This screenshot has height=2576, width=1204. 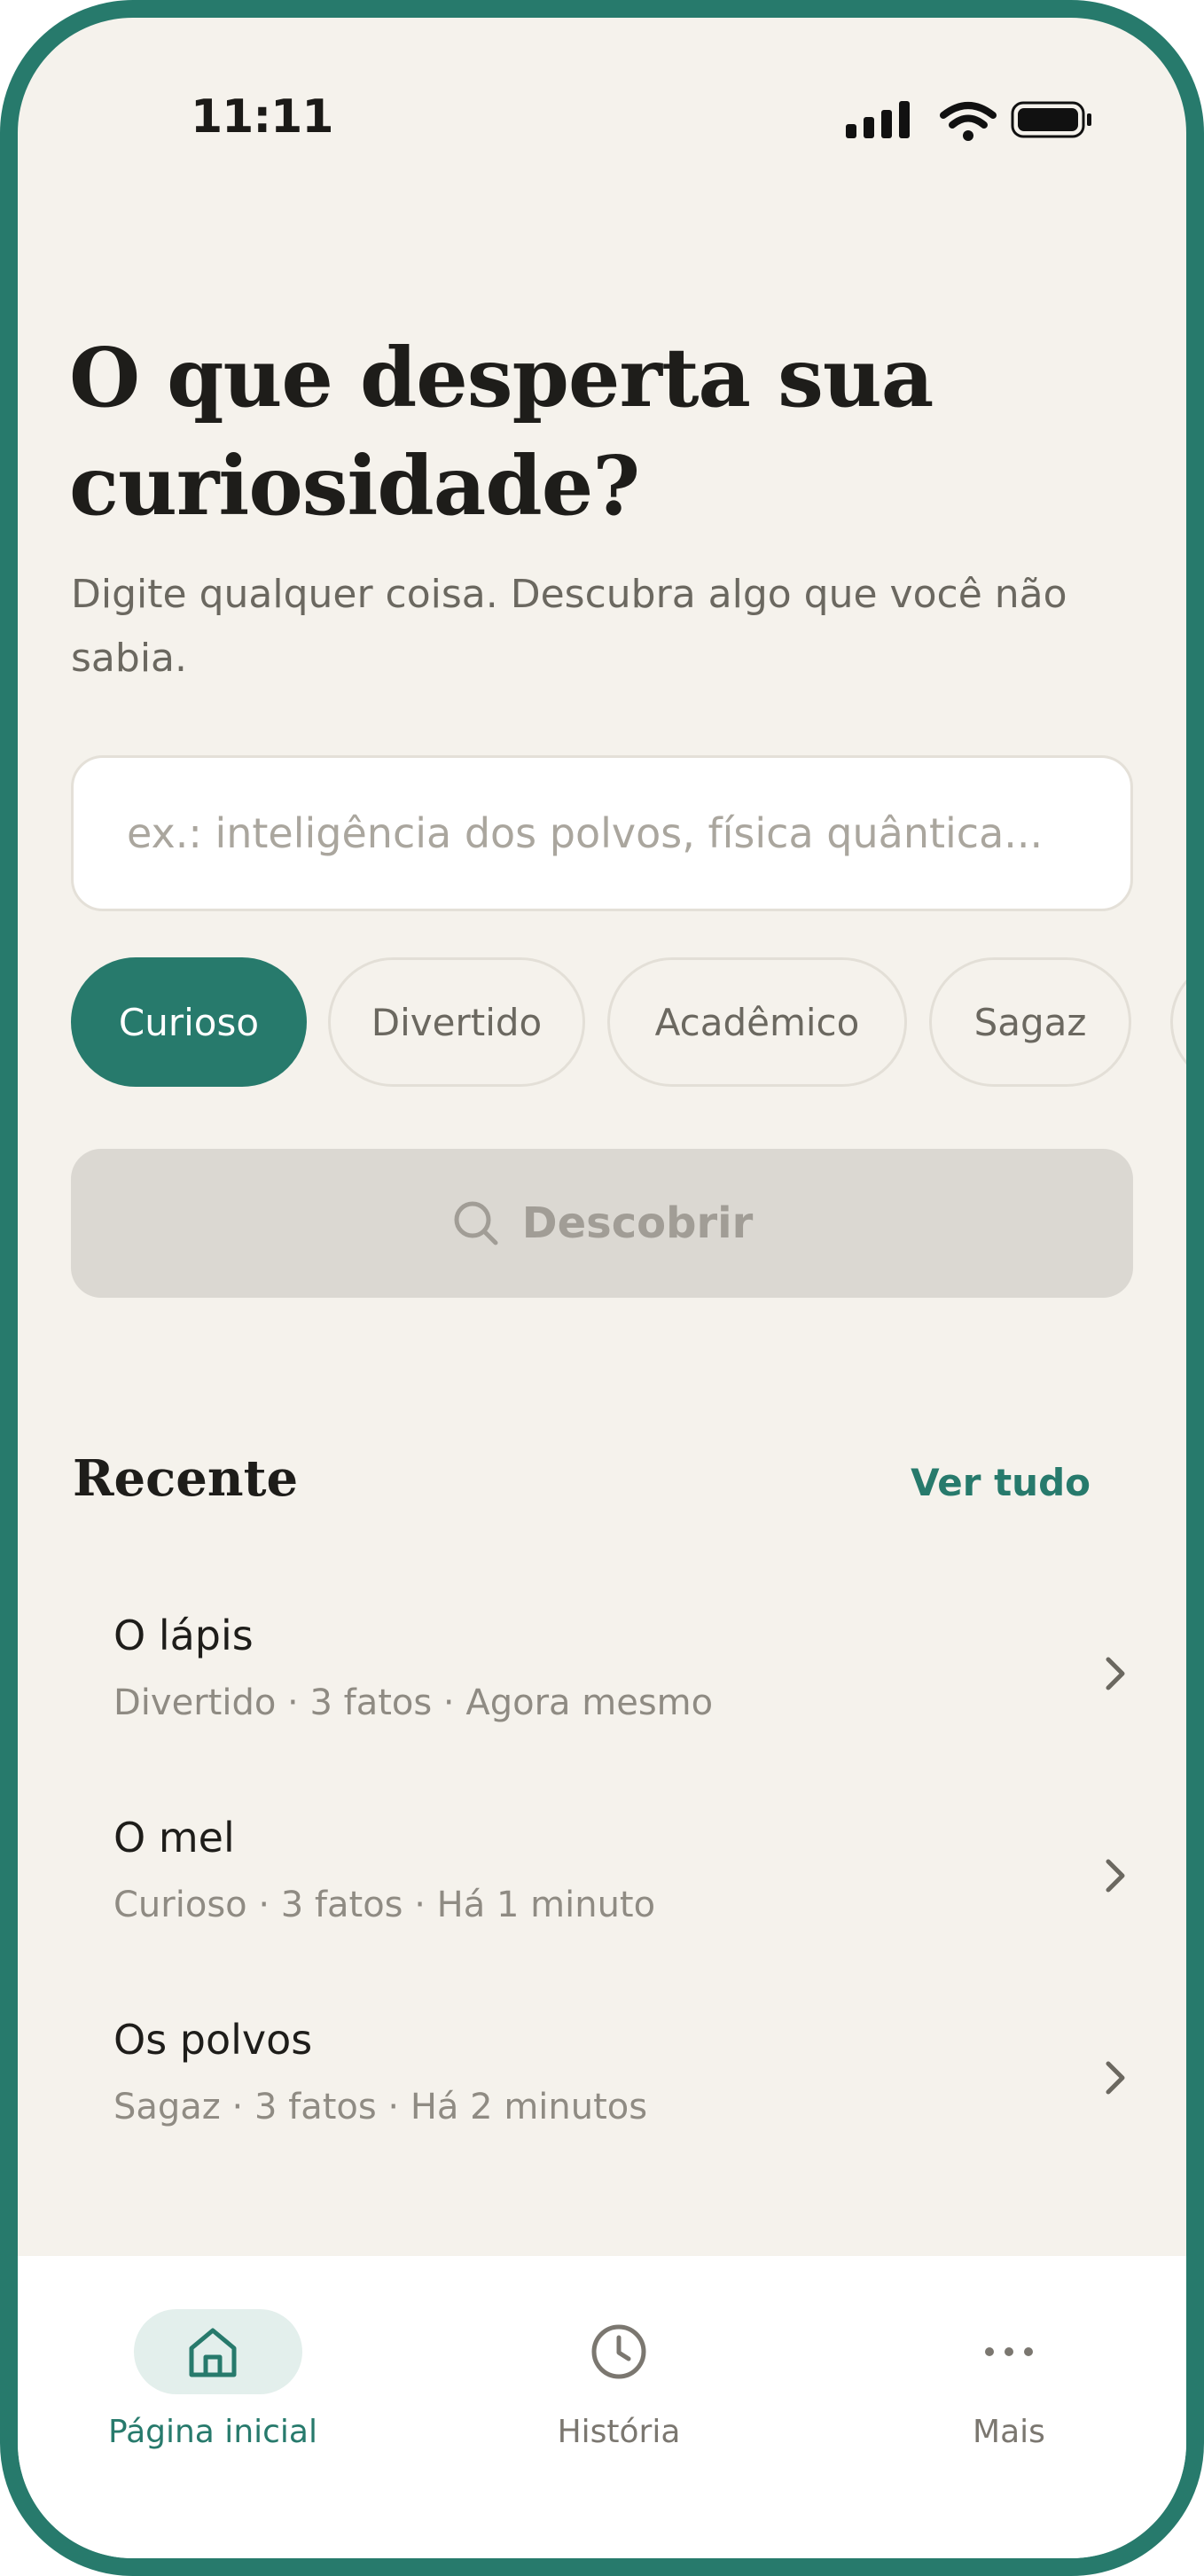 I want to click on recent-item-title: O mel, so click(x=174, y=1838).